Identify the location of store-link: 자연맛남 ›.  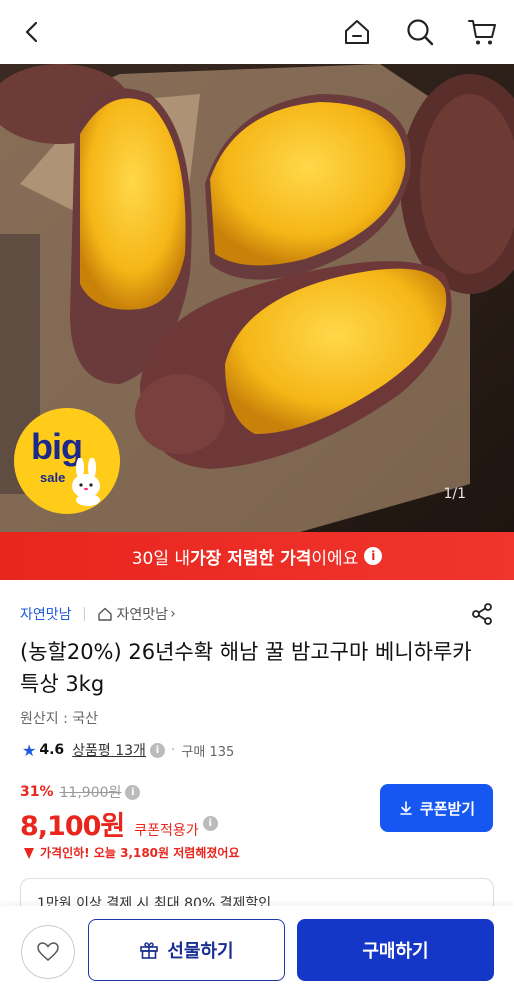
(136, 614).